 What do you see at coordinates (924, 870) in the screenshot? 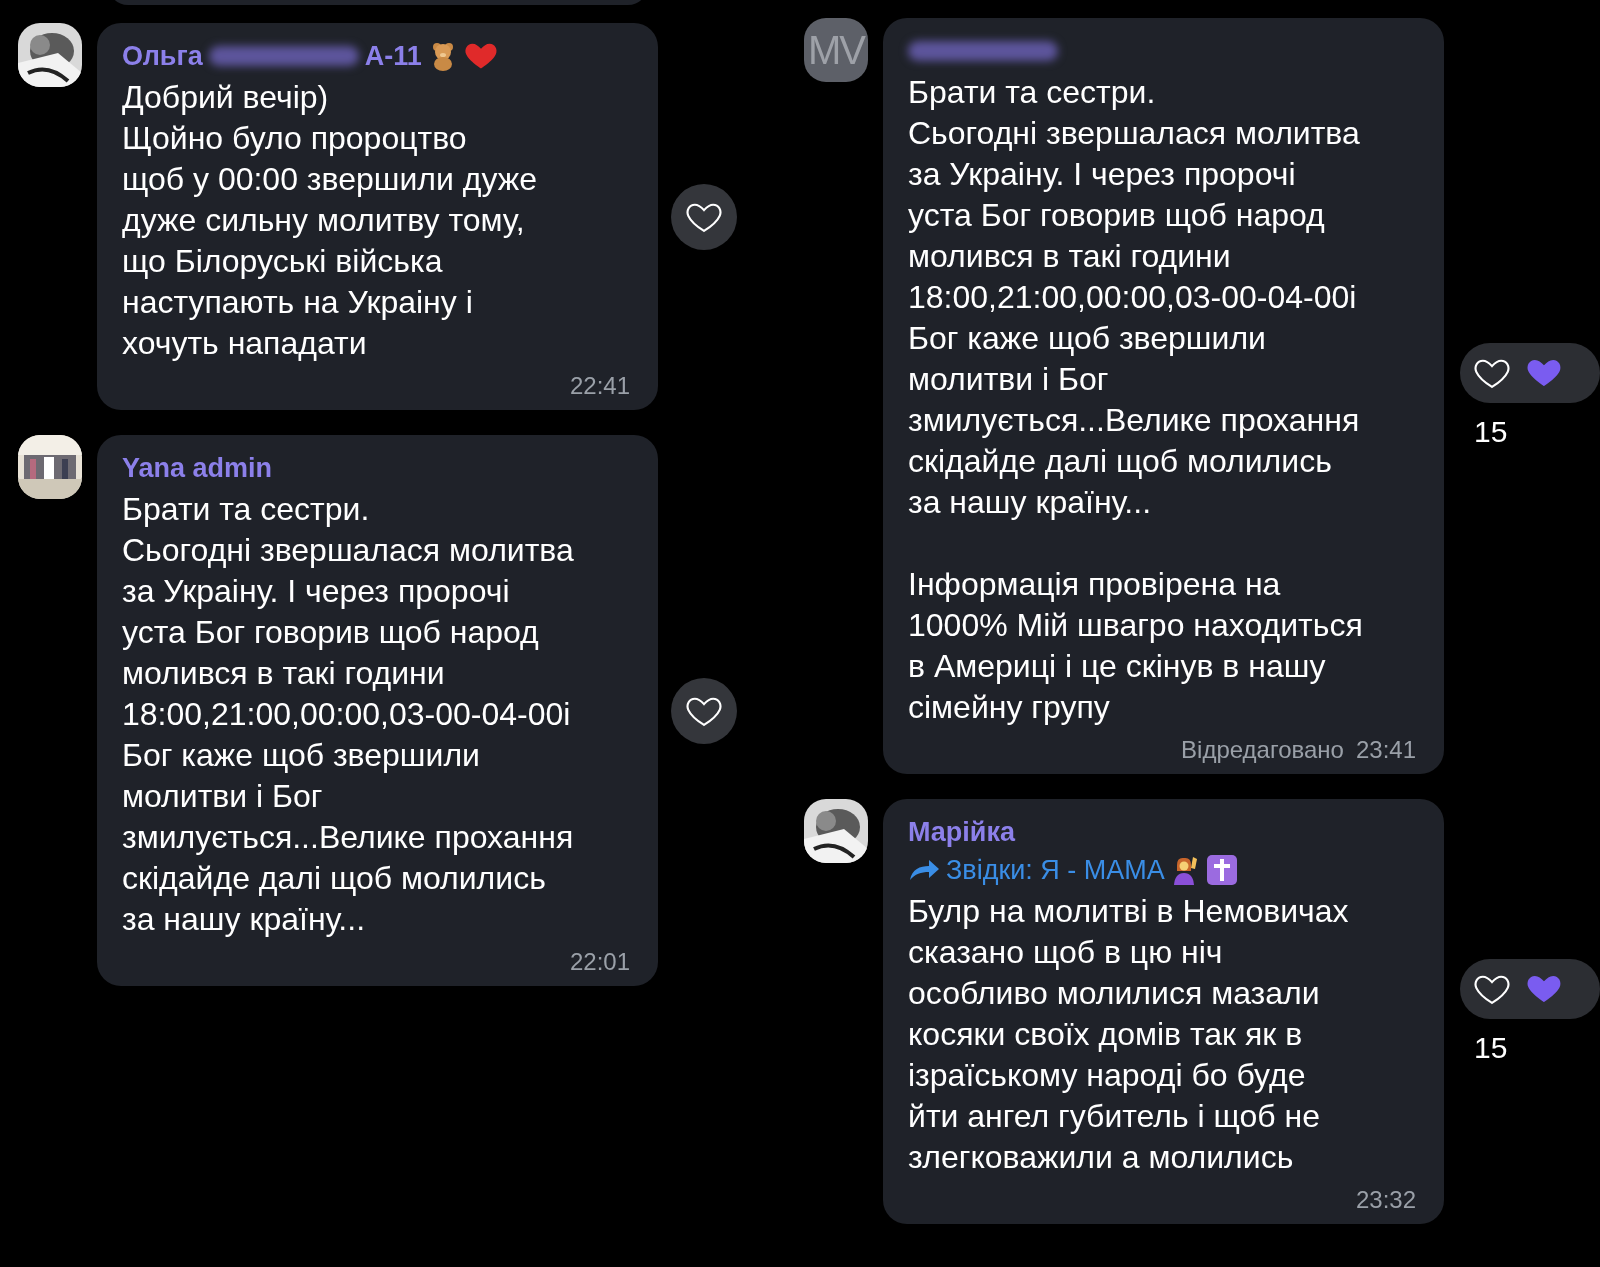
I see `forward-arrow-icon` at bounding box center [924, 870].